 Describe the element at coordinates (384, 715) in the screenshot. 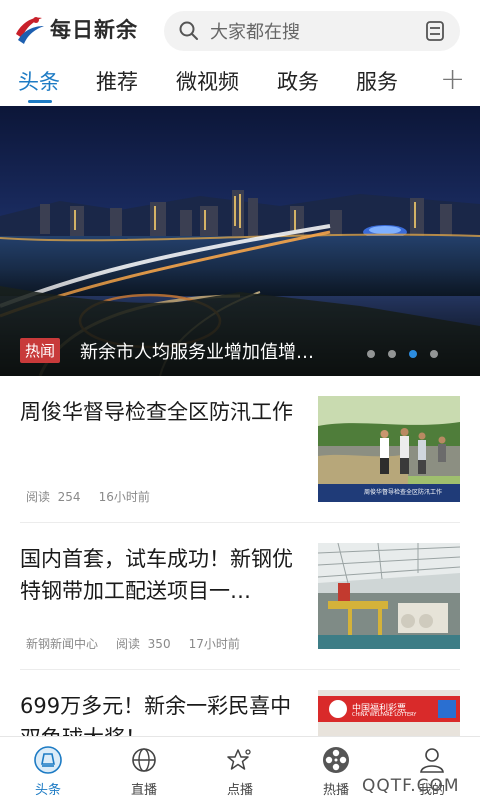

I see `thumbnail-sign-english: CHINA WELFARE LOTTERY` at that location.